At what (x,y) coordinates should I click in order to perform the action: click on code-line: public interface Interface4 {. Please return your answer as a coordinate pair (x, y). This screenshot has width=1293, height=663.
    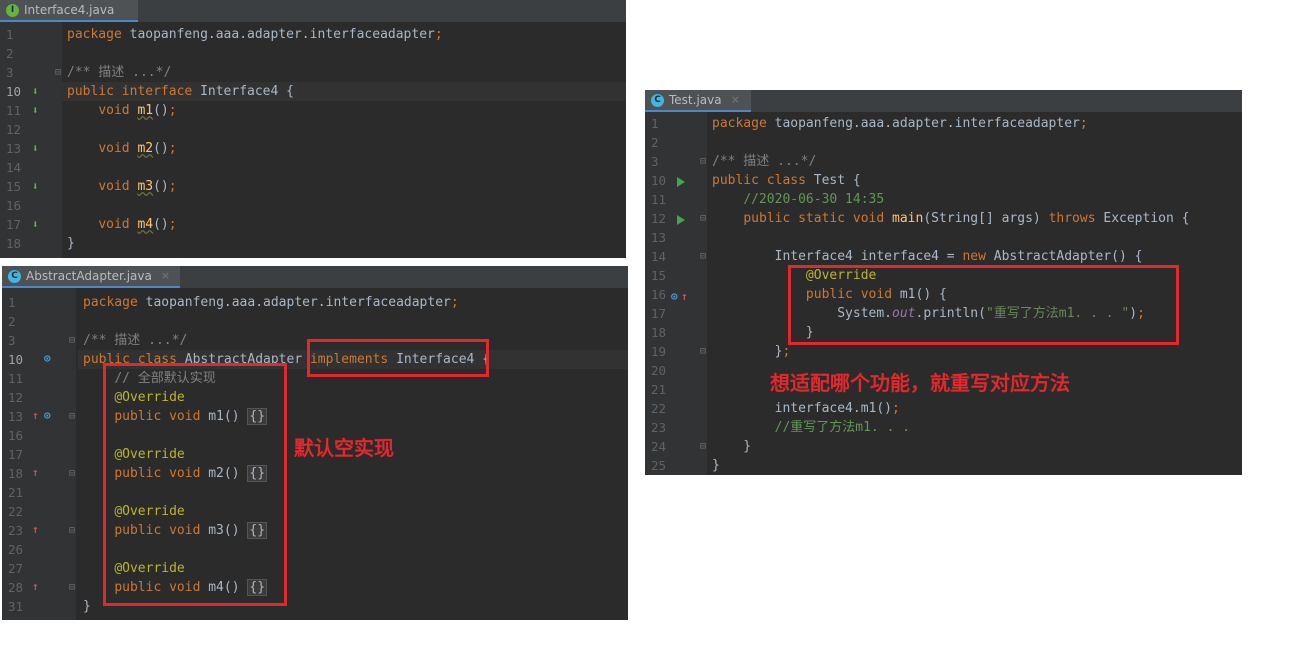
    Looking at the image, I should click on (180, 91).